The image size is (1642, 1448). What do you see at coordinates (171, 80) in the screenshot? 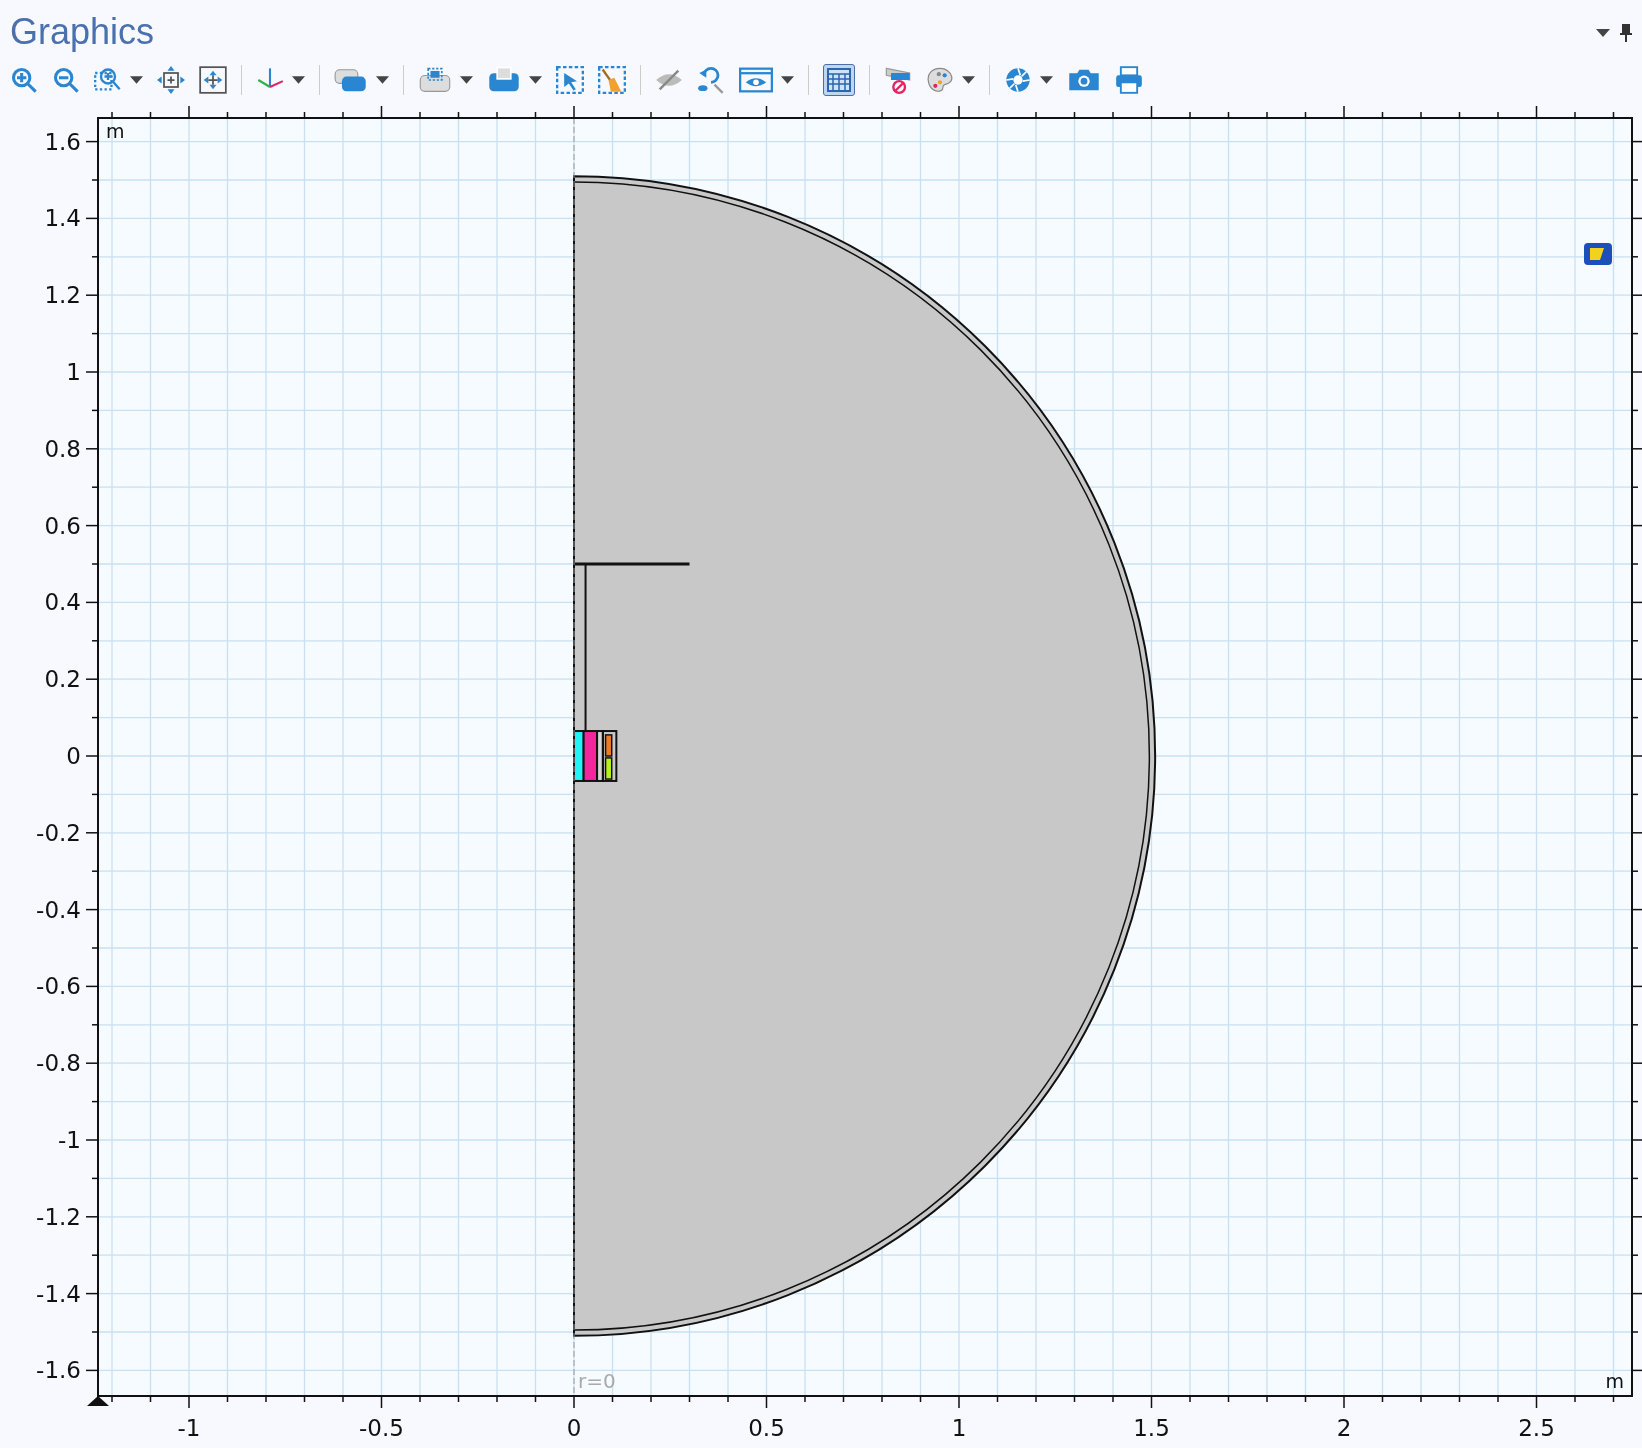
I see `center-icon` at bounding box center [171, 80].